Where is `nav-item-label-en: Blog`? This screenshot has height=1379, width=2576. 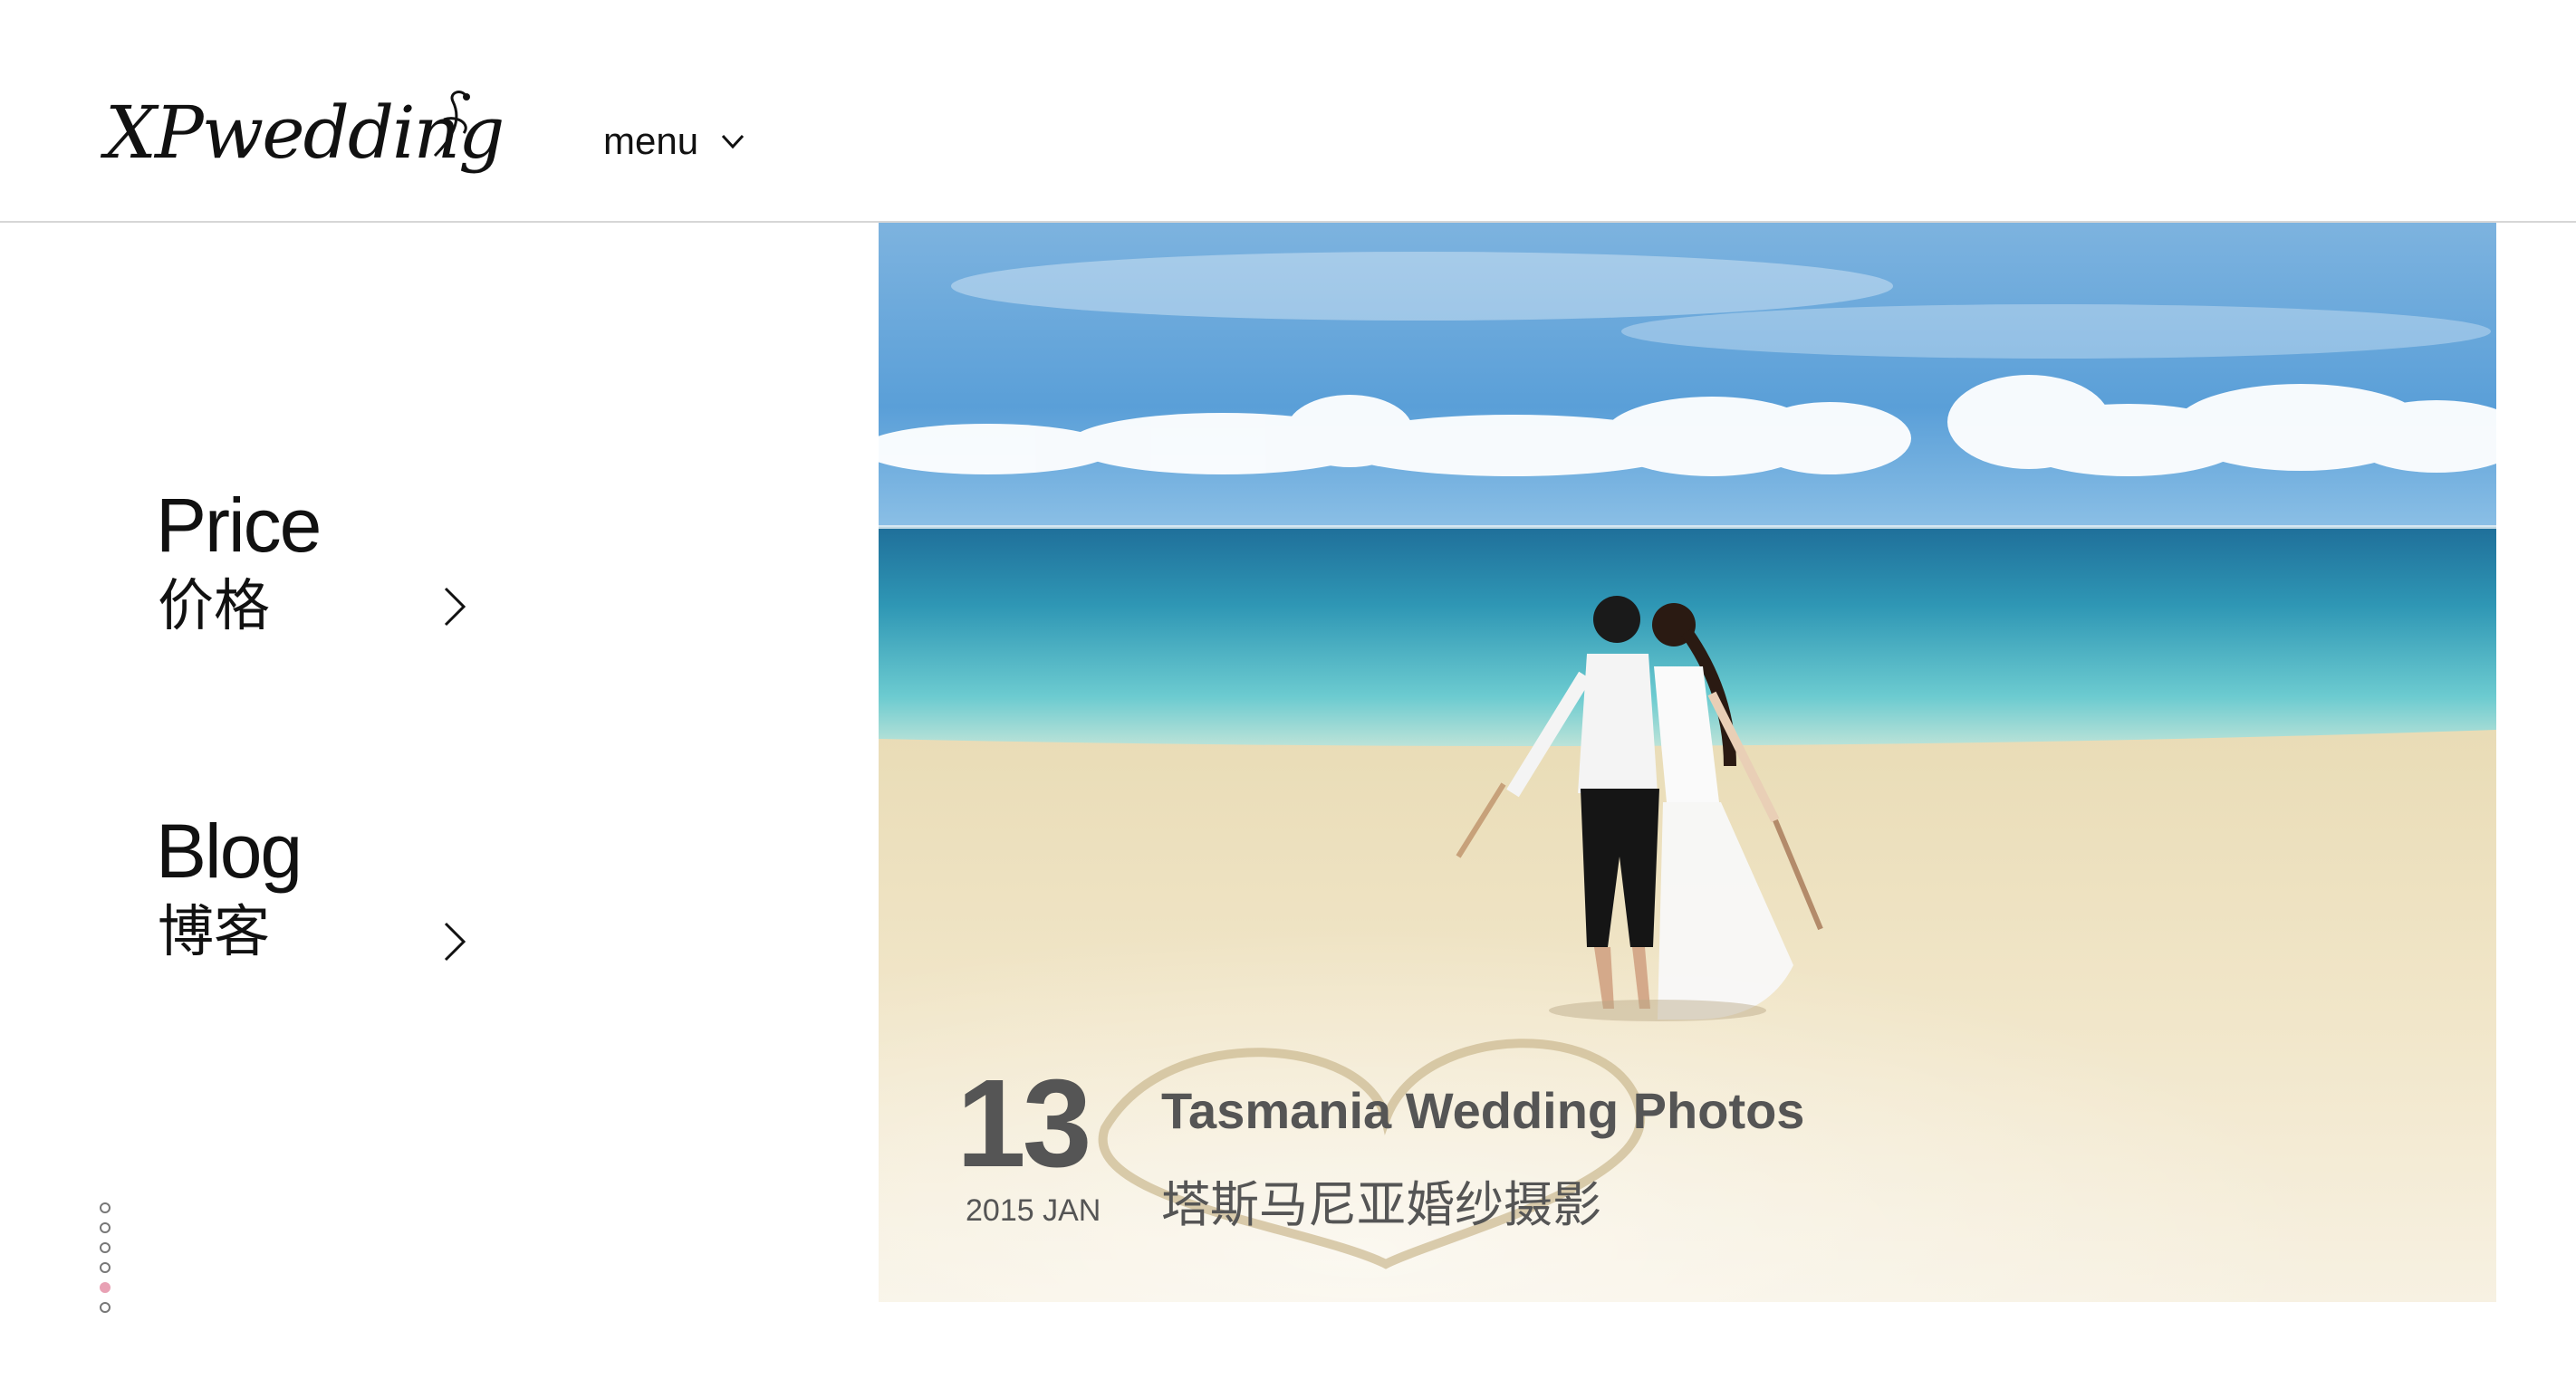 nav-item-label-en: Blog is located at coordinates (229, 851).